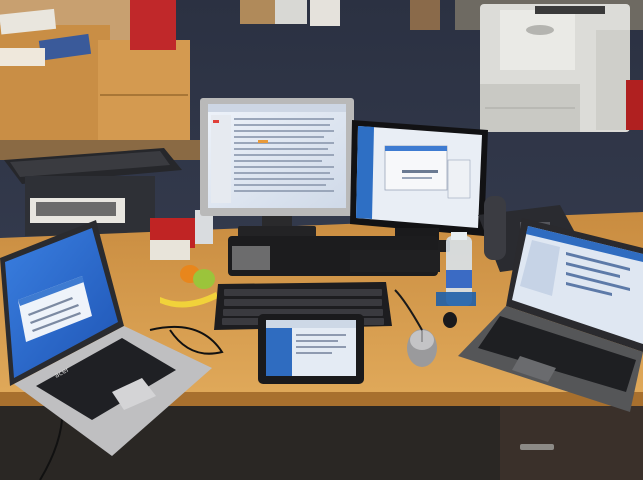  Describe the element at coordinates (204, 279) in the screenshot. I see `apple` at that location.